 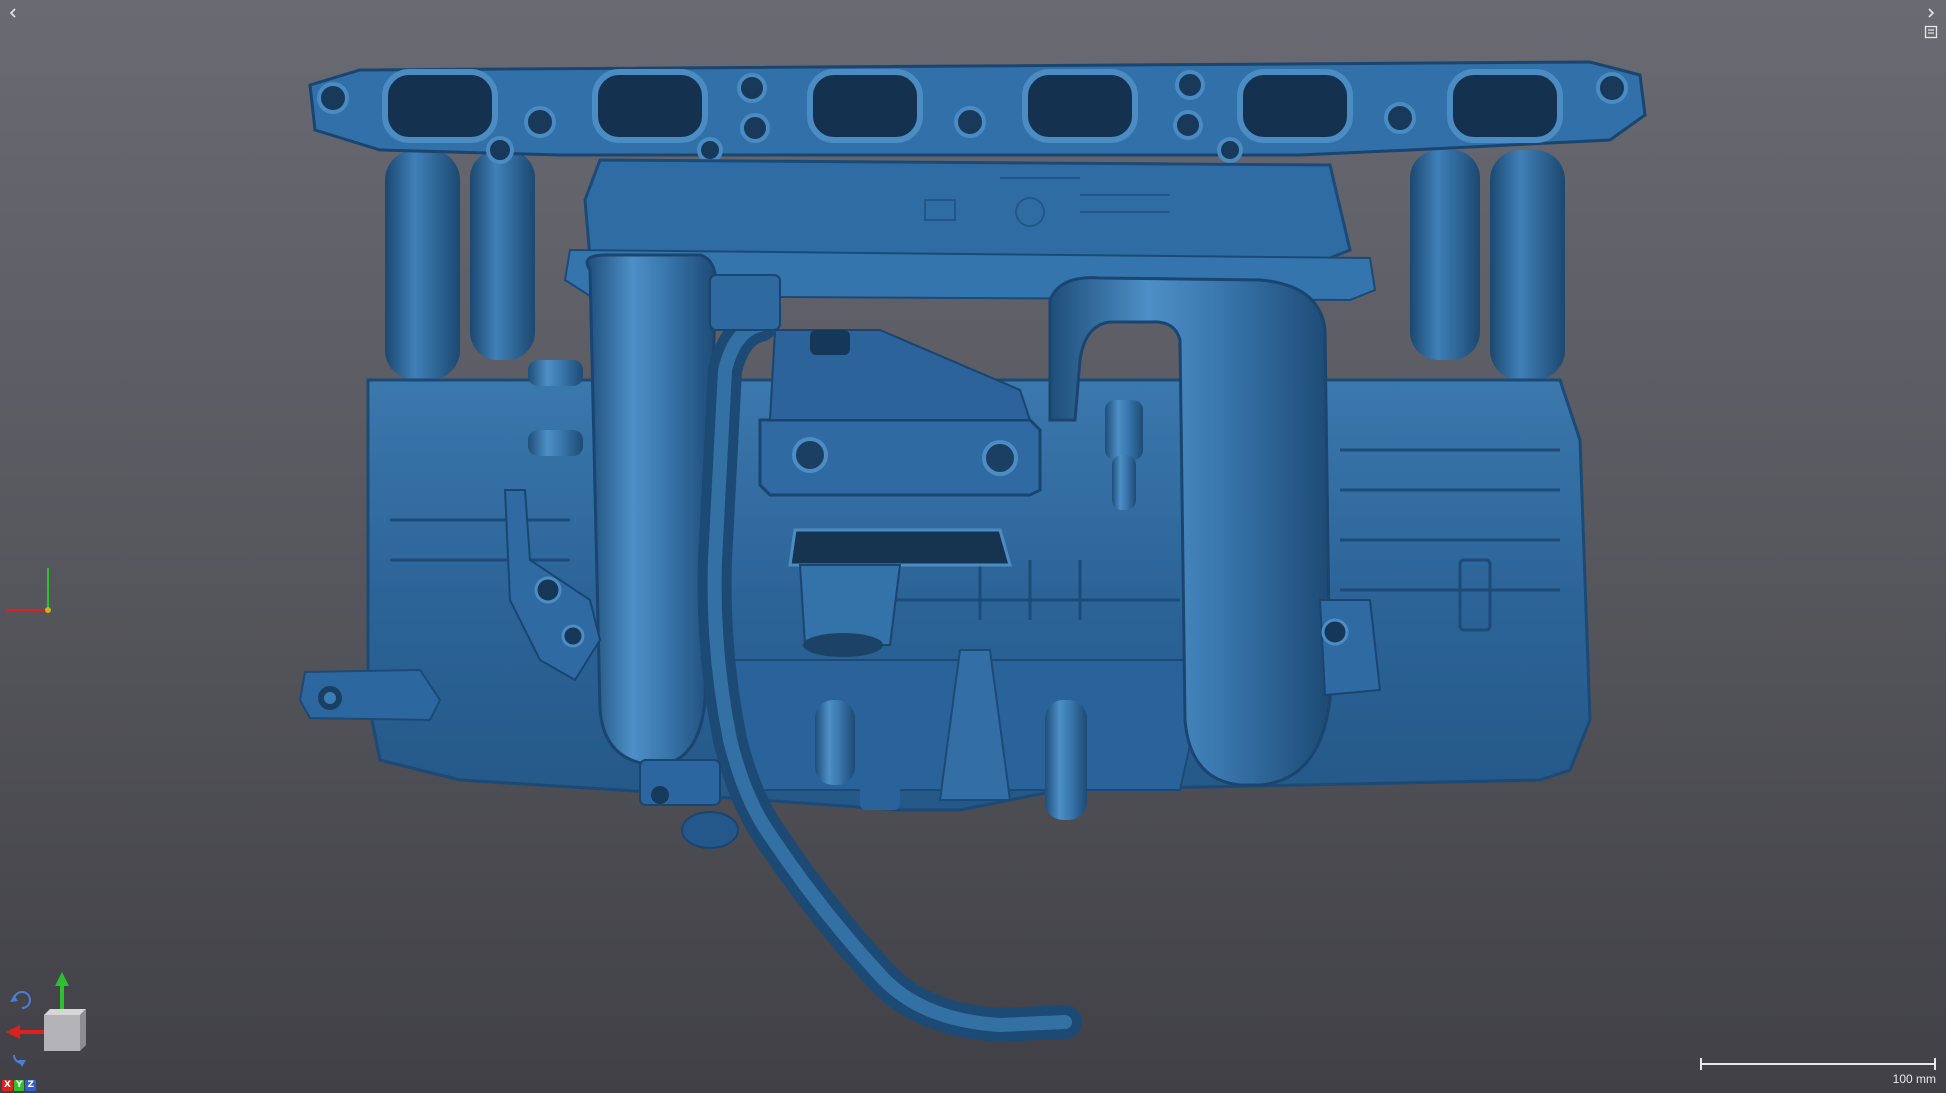 What do you see at coordinates (1931, 13) in the screenshot?
I see `chevron-right-icon` at bounding box center [1931, 13].